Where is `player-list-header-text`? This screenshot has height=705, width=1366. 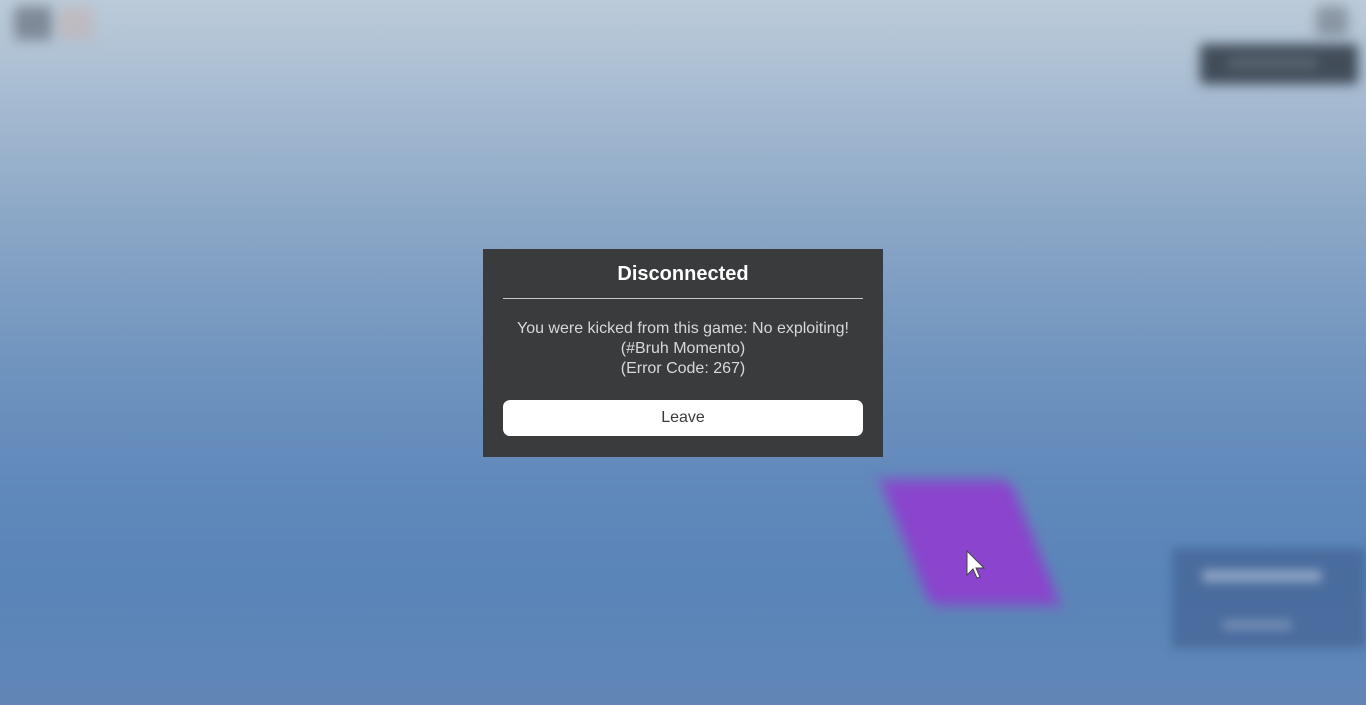 player-list-header-text is located at coordinates (1273, 63).